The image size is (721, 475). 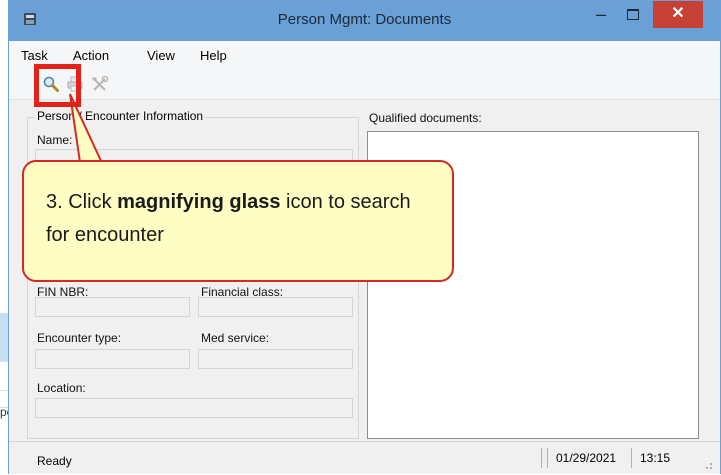 What do you see at coordinates (57, 85) in the screenshot?
I see `highlight-box` at bounding box center [57, 85].